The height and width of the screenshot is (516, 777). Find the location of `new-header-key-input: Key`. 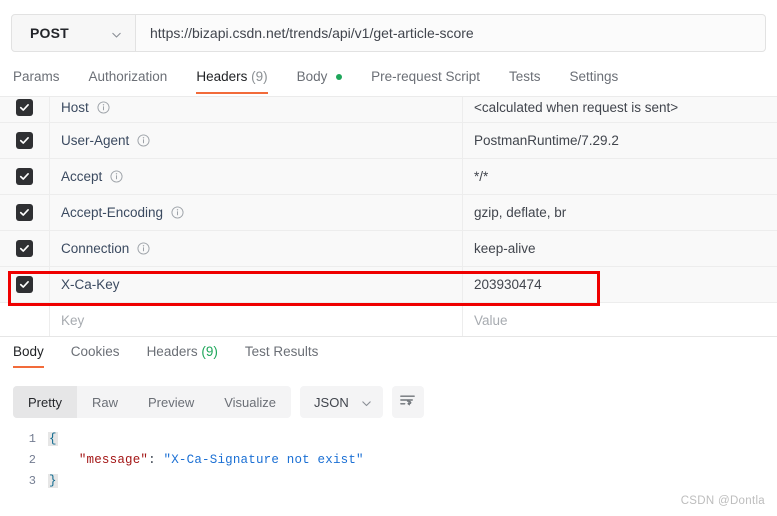

new-header-key-input: Key is located at coordinates (256, 319).